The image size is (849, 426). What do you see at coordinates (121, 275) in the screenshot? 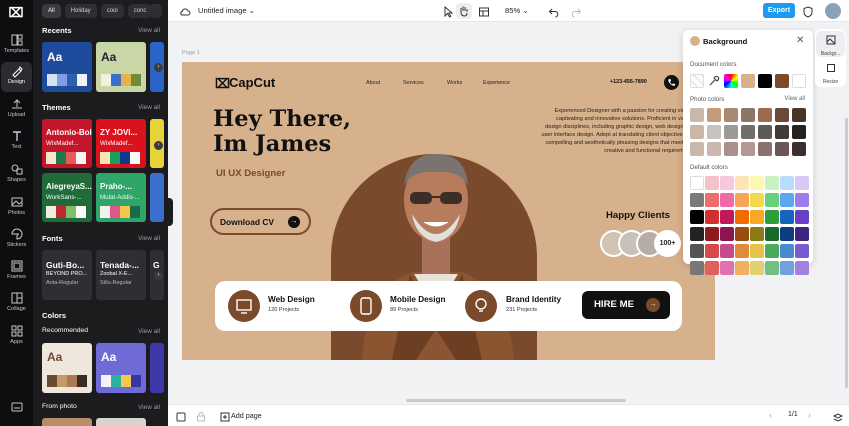
I see `font-card-2: Tenada-... Zoobal X-E... Stilu-Regular` at bounding box center [121, 275].